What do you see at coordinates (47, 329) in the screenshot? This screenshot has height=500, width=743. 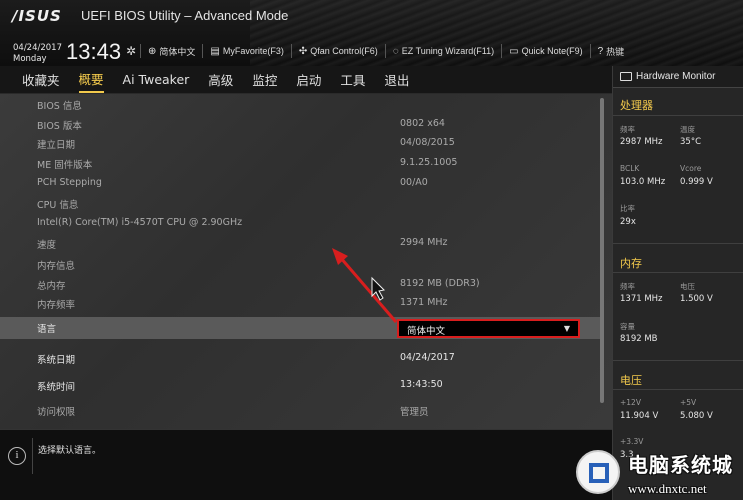 I see `language-label: 语言` at bounding box center [47, 329].